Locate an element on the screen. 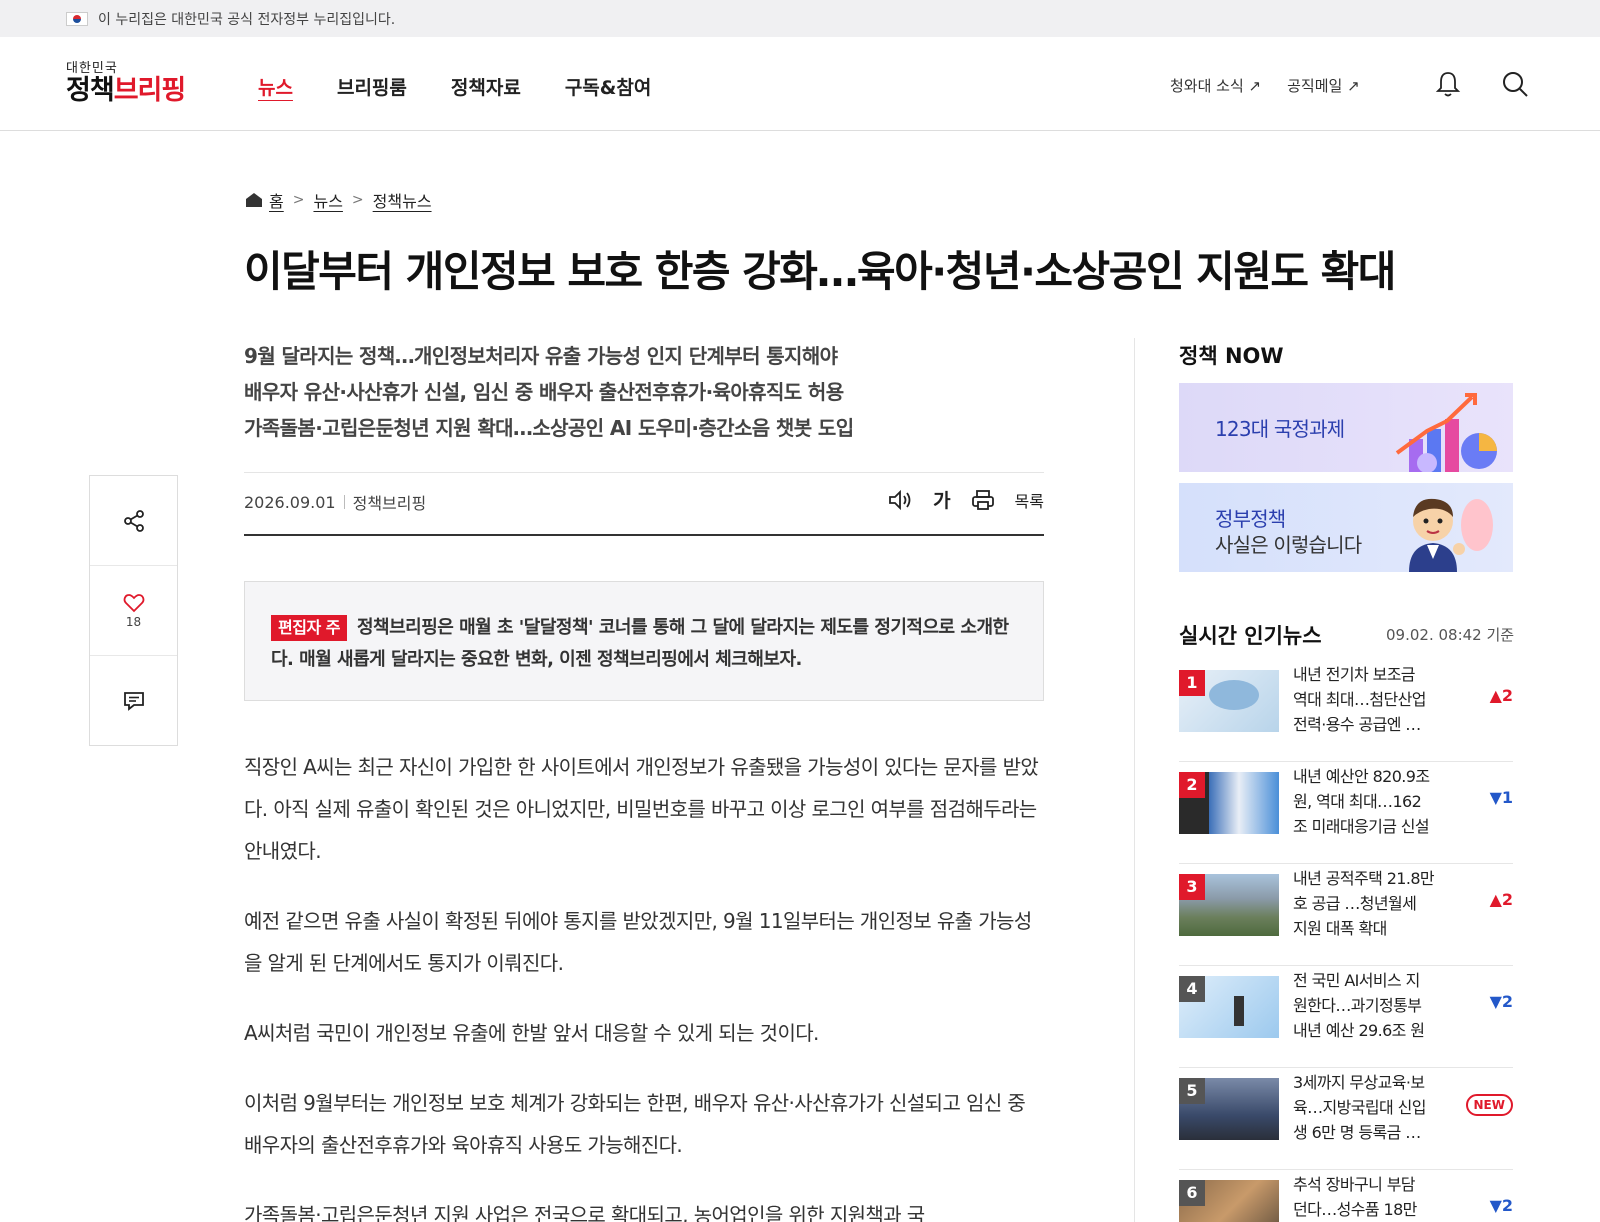 This screenshot has width=1600, height=1222. article-meta: 2026.09.01 정책브리핑 가 목록 is located at coordinates (644, 501).